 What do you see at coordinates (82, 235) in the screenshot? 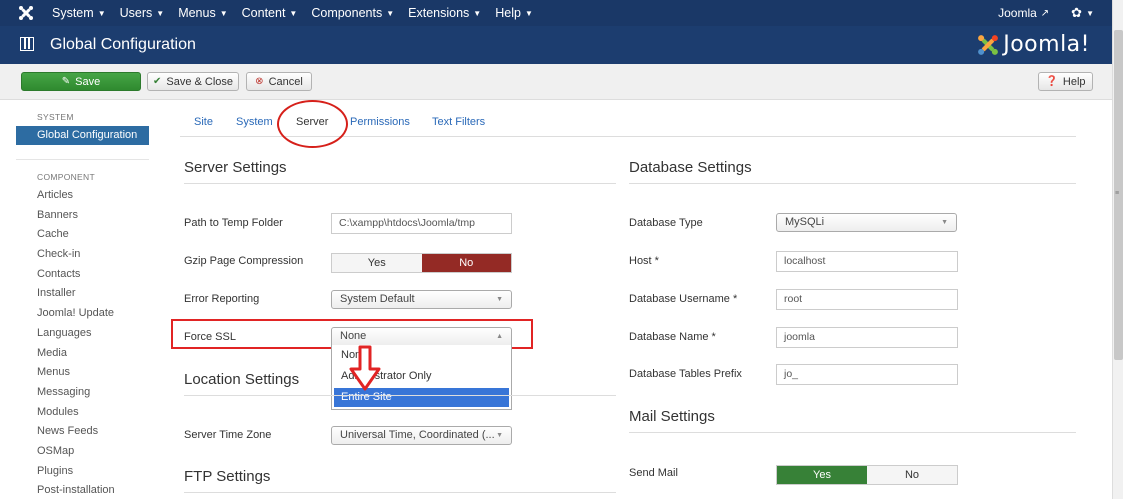
I see `sidebar-item-cache: Cache` at bounding box center [82, 235].